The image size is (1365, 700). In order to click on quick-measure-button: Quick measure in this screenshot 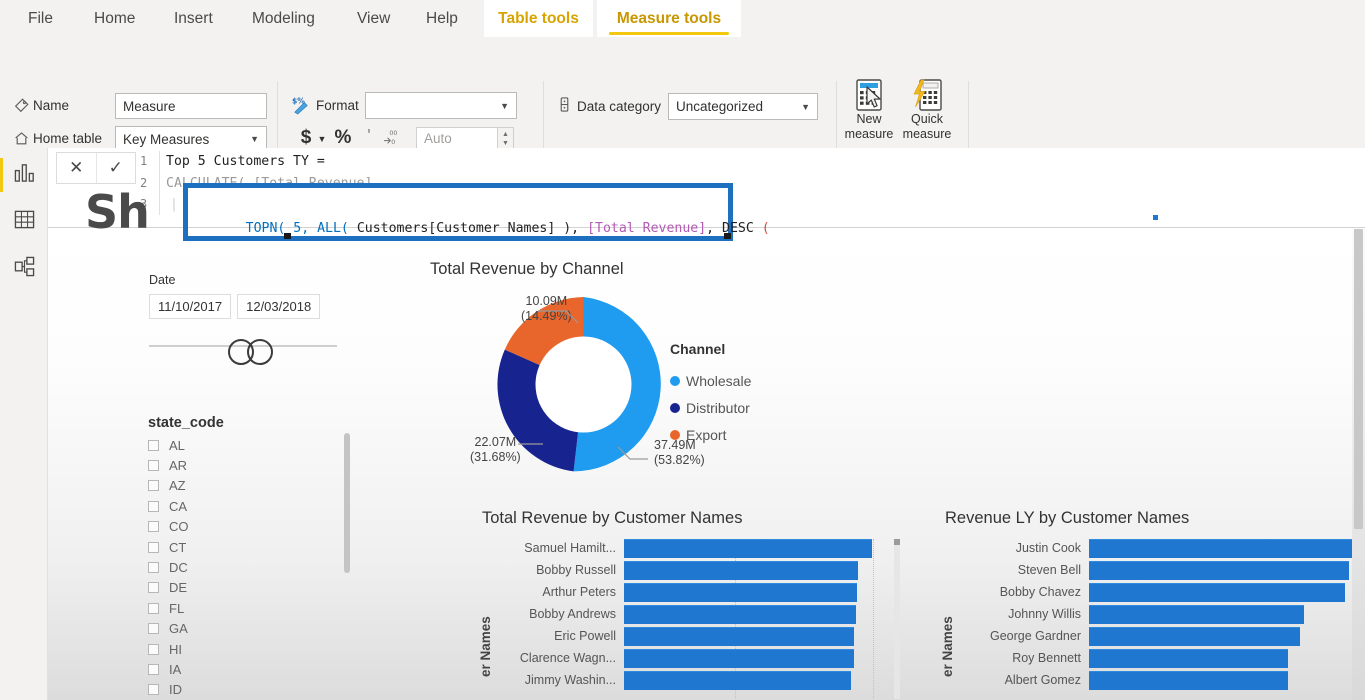, I will do `click(927, 110)`.